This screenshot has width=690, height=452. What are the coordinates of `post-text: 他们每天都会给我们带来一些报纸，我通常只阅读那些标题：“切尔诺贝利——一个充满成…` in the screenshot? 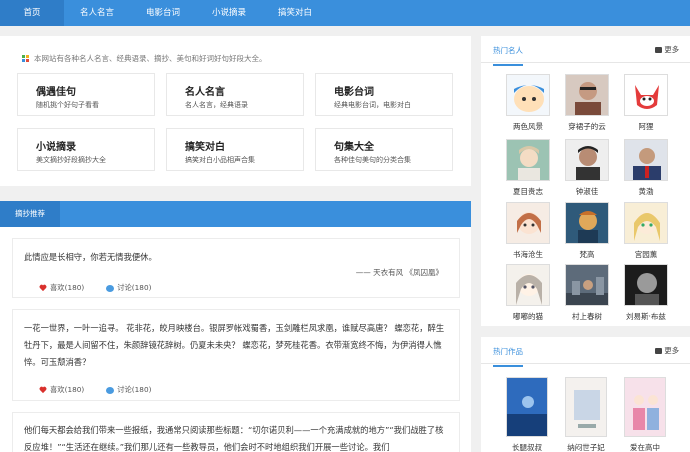 It's located at (234, 438).